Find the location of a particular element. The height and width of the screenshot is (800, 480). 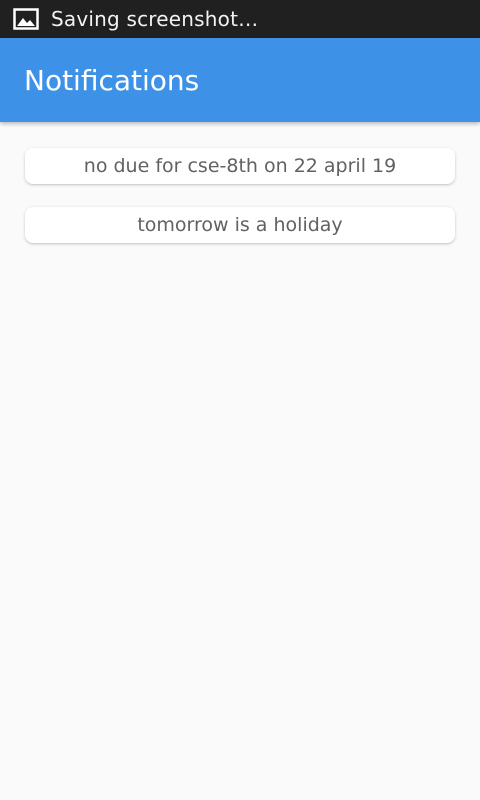

image-icon is located at coordinates (26, 19).